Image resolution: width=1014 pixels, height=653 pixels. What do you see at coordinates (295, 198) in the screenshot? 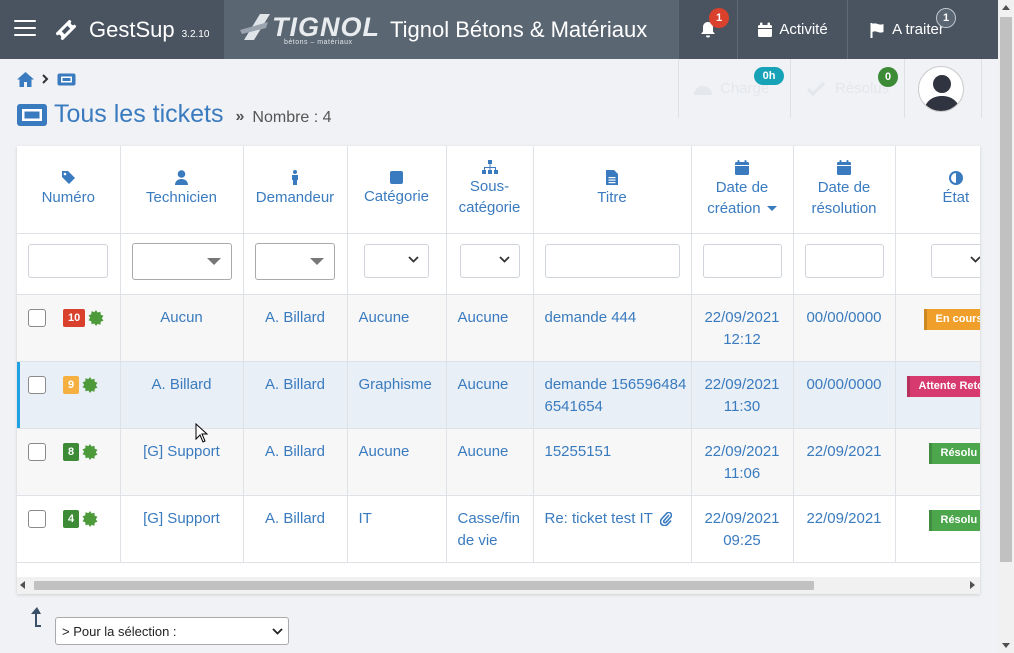
I see `header-demandeur: Demandeur` at bounding box center [295, 198].